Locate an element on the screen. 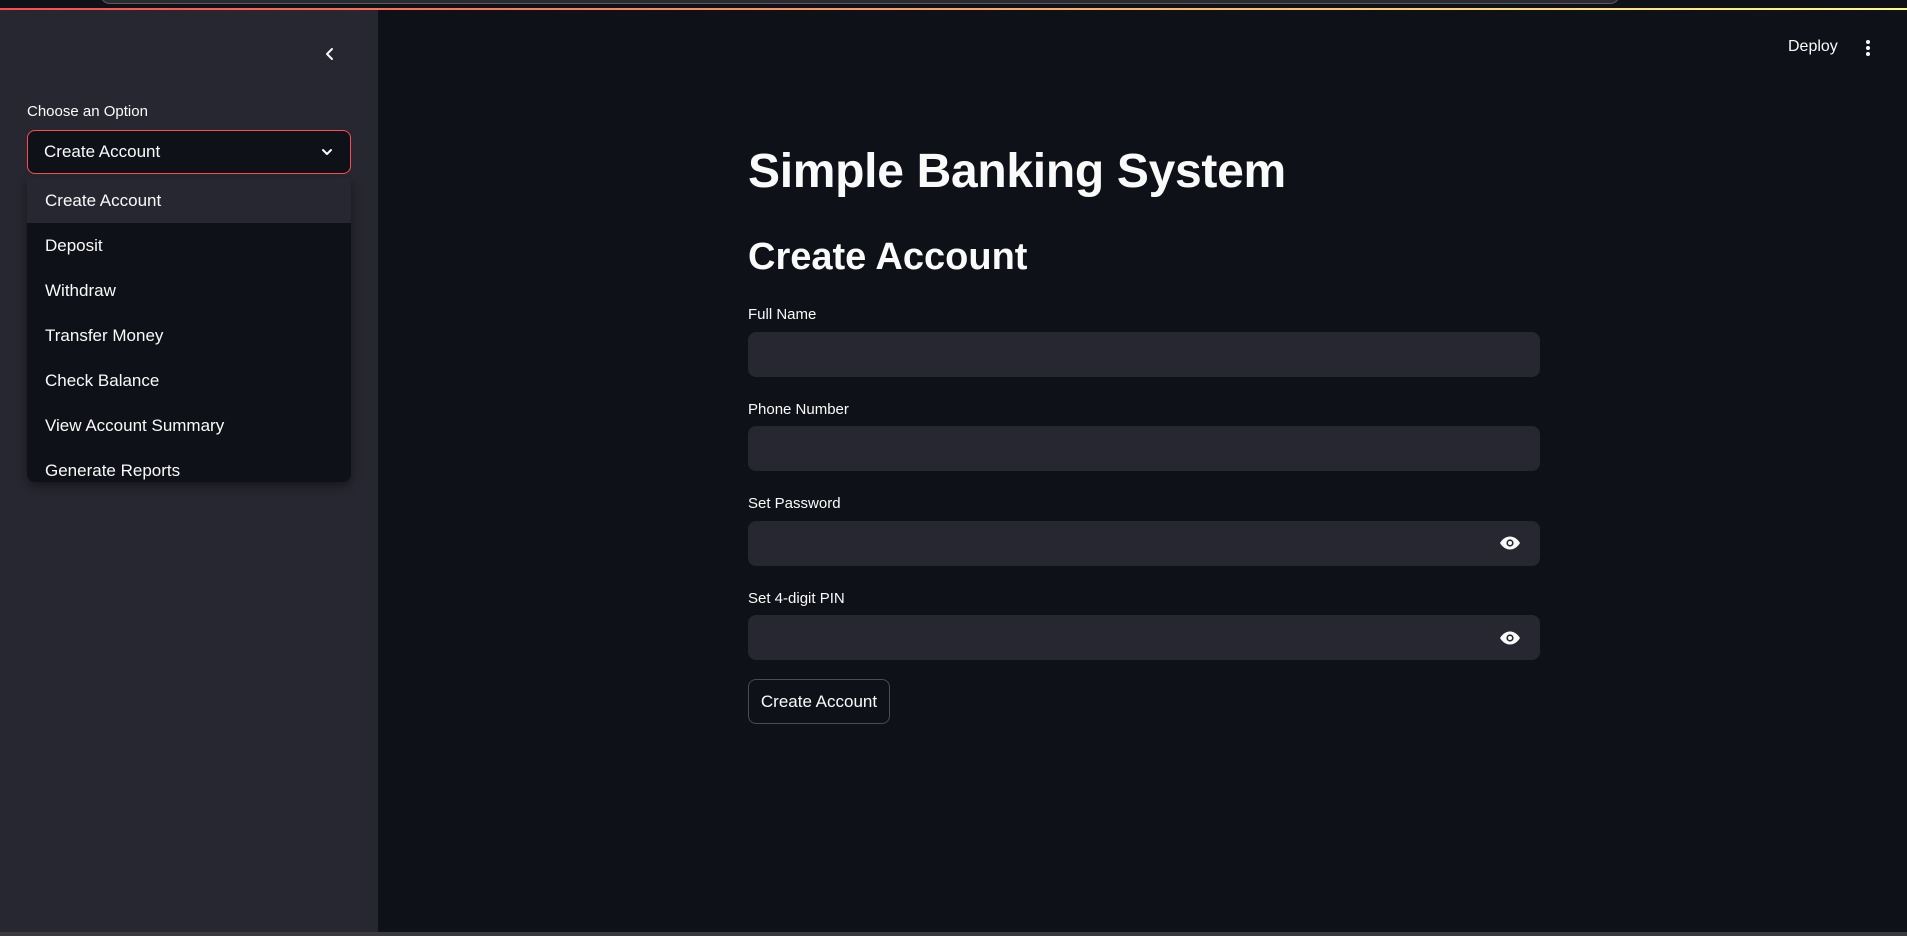 The height and width of the screenshot is (936, 1907). password-visibility-toggle is located at coordinates (1510, 543).